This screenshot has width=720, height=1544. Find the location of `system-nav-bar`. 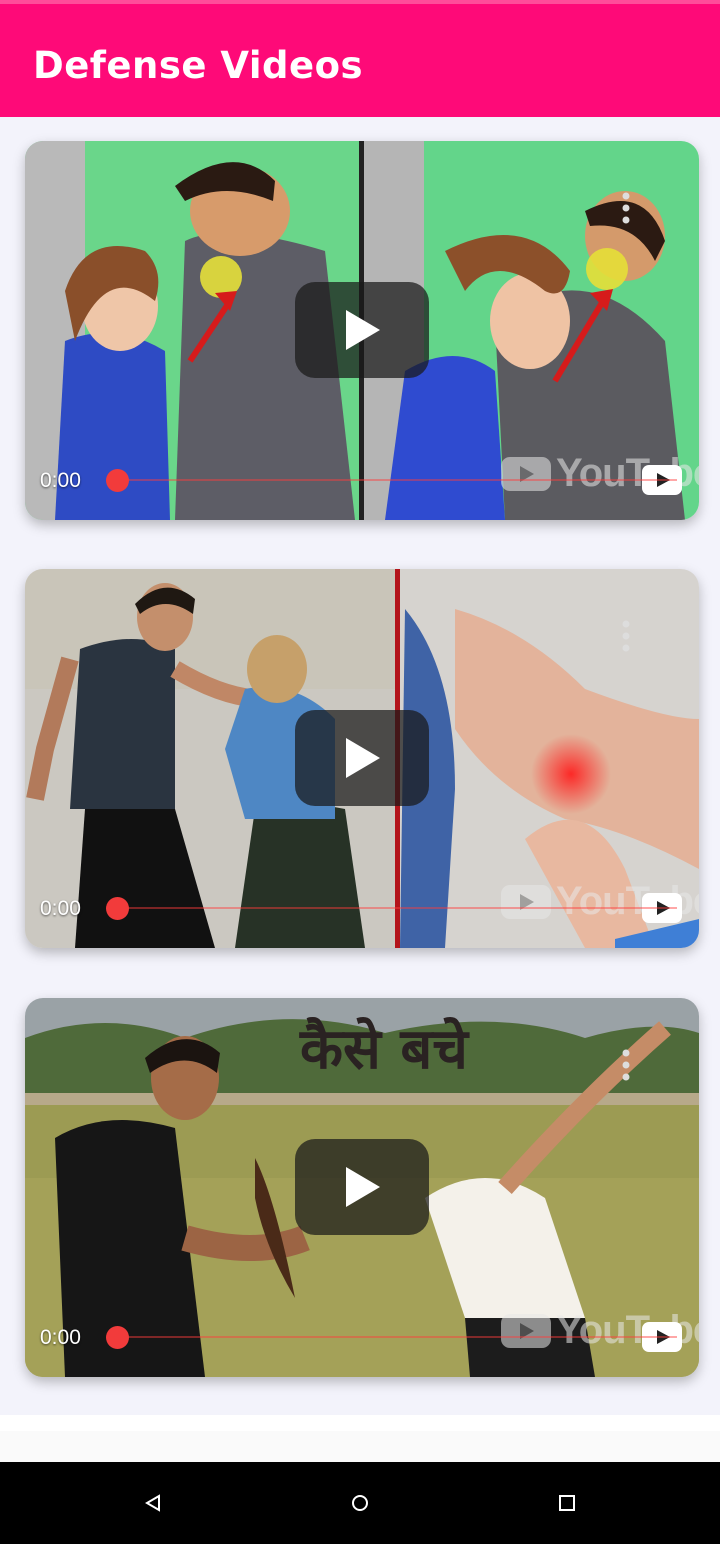

system-nav-bar is located at coordinates (360, 1503).